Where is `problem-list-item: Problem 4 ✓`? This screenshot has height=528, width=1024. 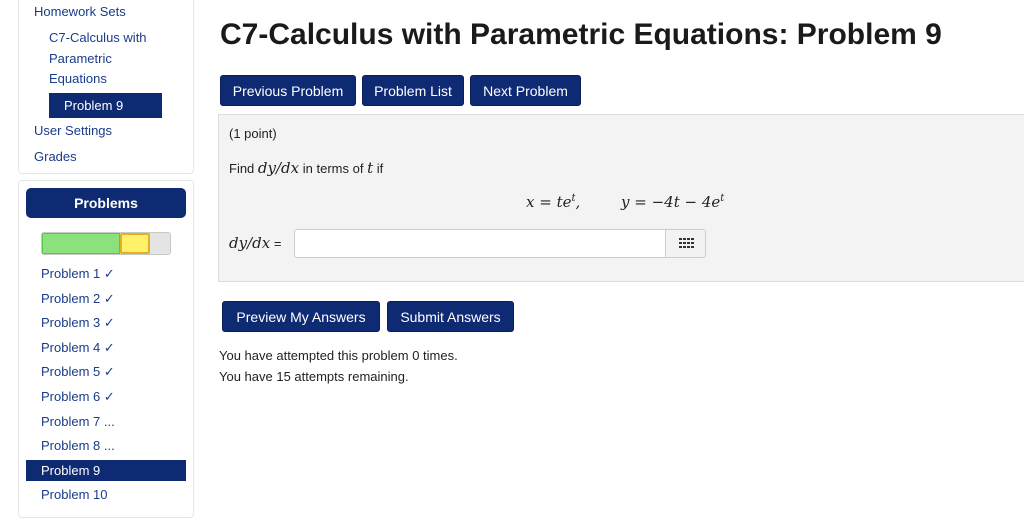
problem-list-item: Problem 4 ✓ is located at coordinates (106, 347).